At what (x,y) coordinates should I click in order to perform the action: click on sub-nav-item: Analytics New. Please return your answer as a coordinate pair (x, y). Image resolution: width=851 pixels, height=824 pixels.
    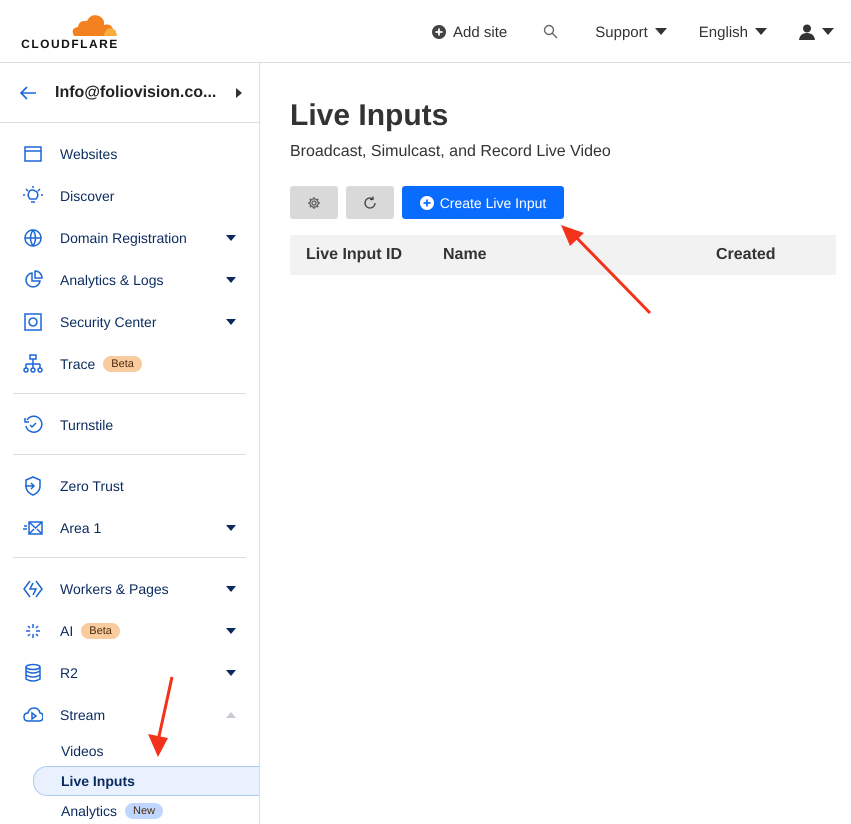
    Looking at the image, I should click on (146, 810).